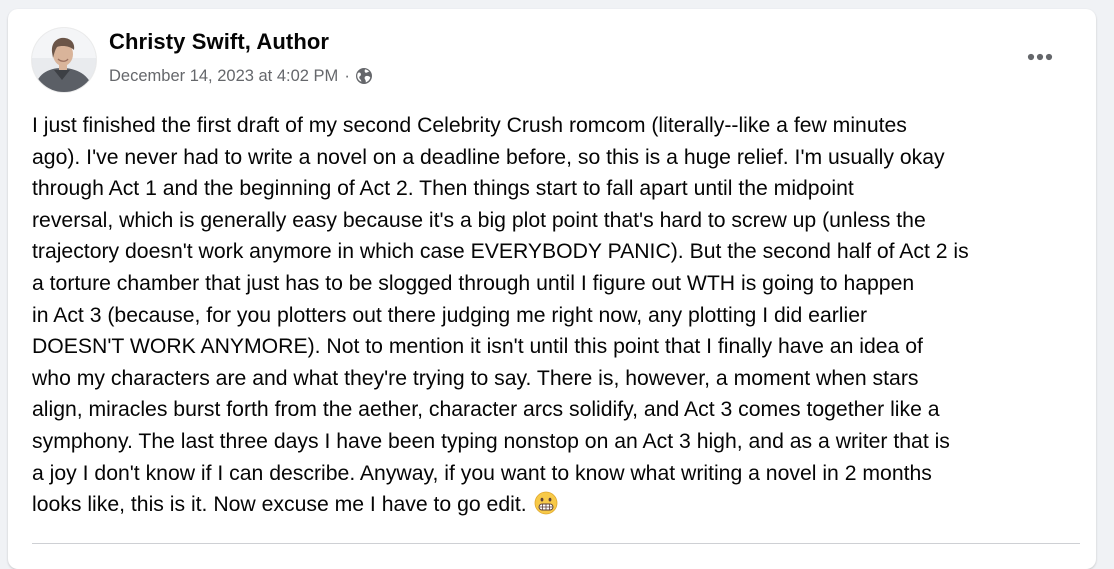 Image resolution: width=1114 pixels, height=569 pixels. What do you see at coordinates (219, 42) in the screenshot?
I see `author-name: Christy Swift, Author` at bounding box center [219, 42].